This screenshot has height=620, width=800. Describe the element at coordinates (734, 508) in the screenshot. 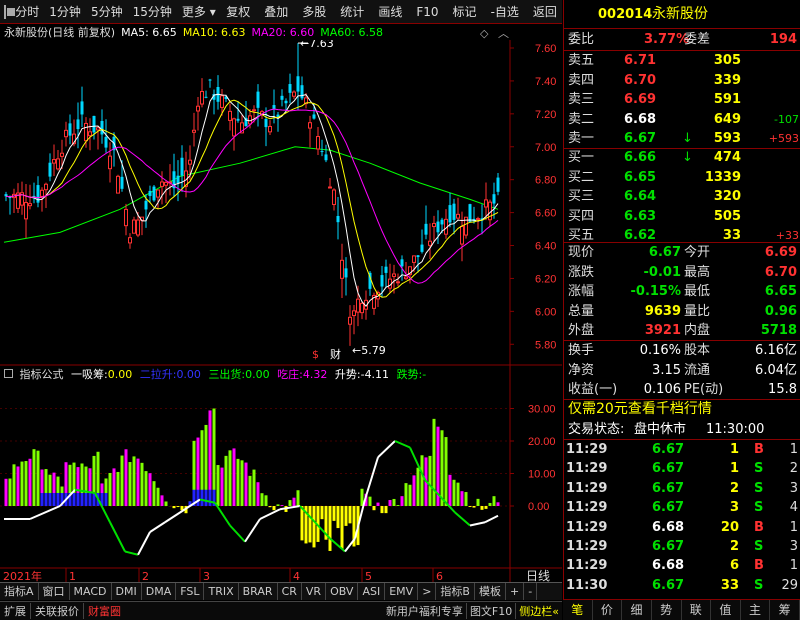

I see `tick-volume: 3` at that location.